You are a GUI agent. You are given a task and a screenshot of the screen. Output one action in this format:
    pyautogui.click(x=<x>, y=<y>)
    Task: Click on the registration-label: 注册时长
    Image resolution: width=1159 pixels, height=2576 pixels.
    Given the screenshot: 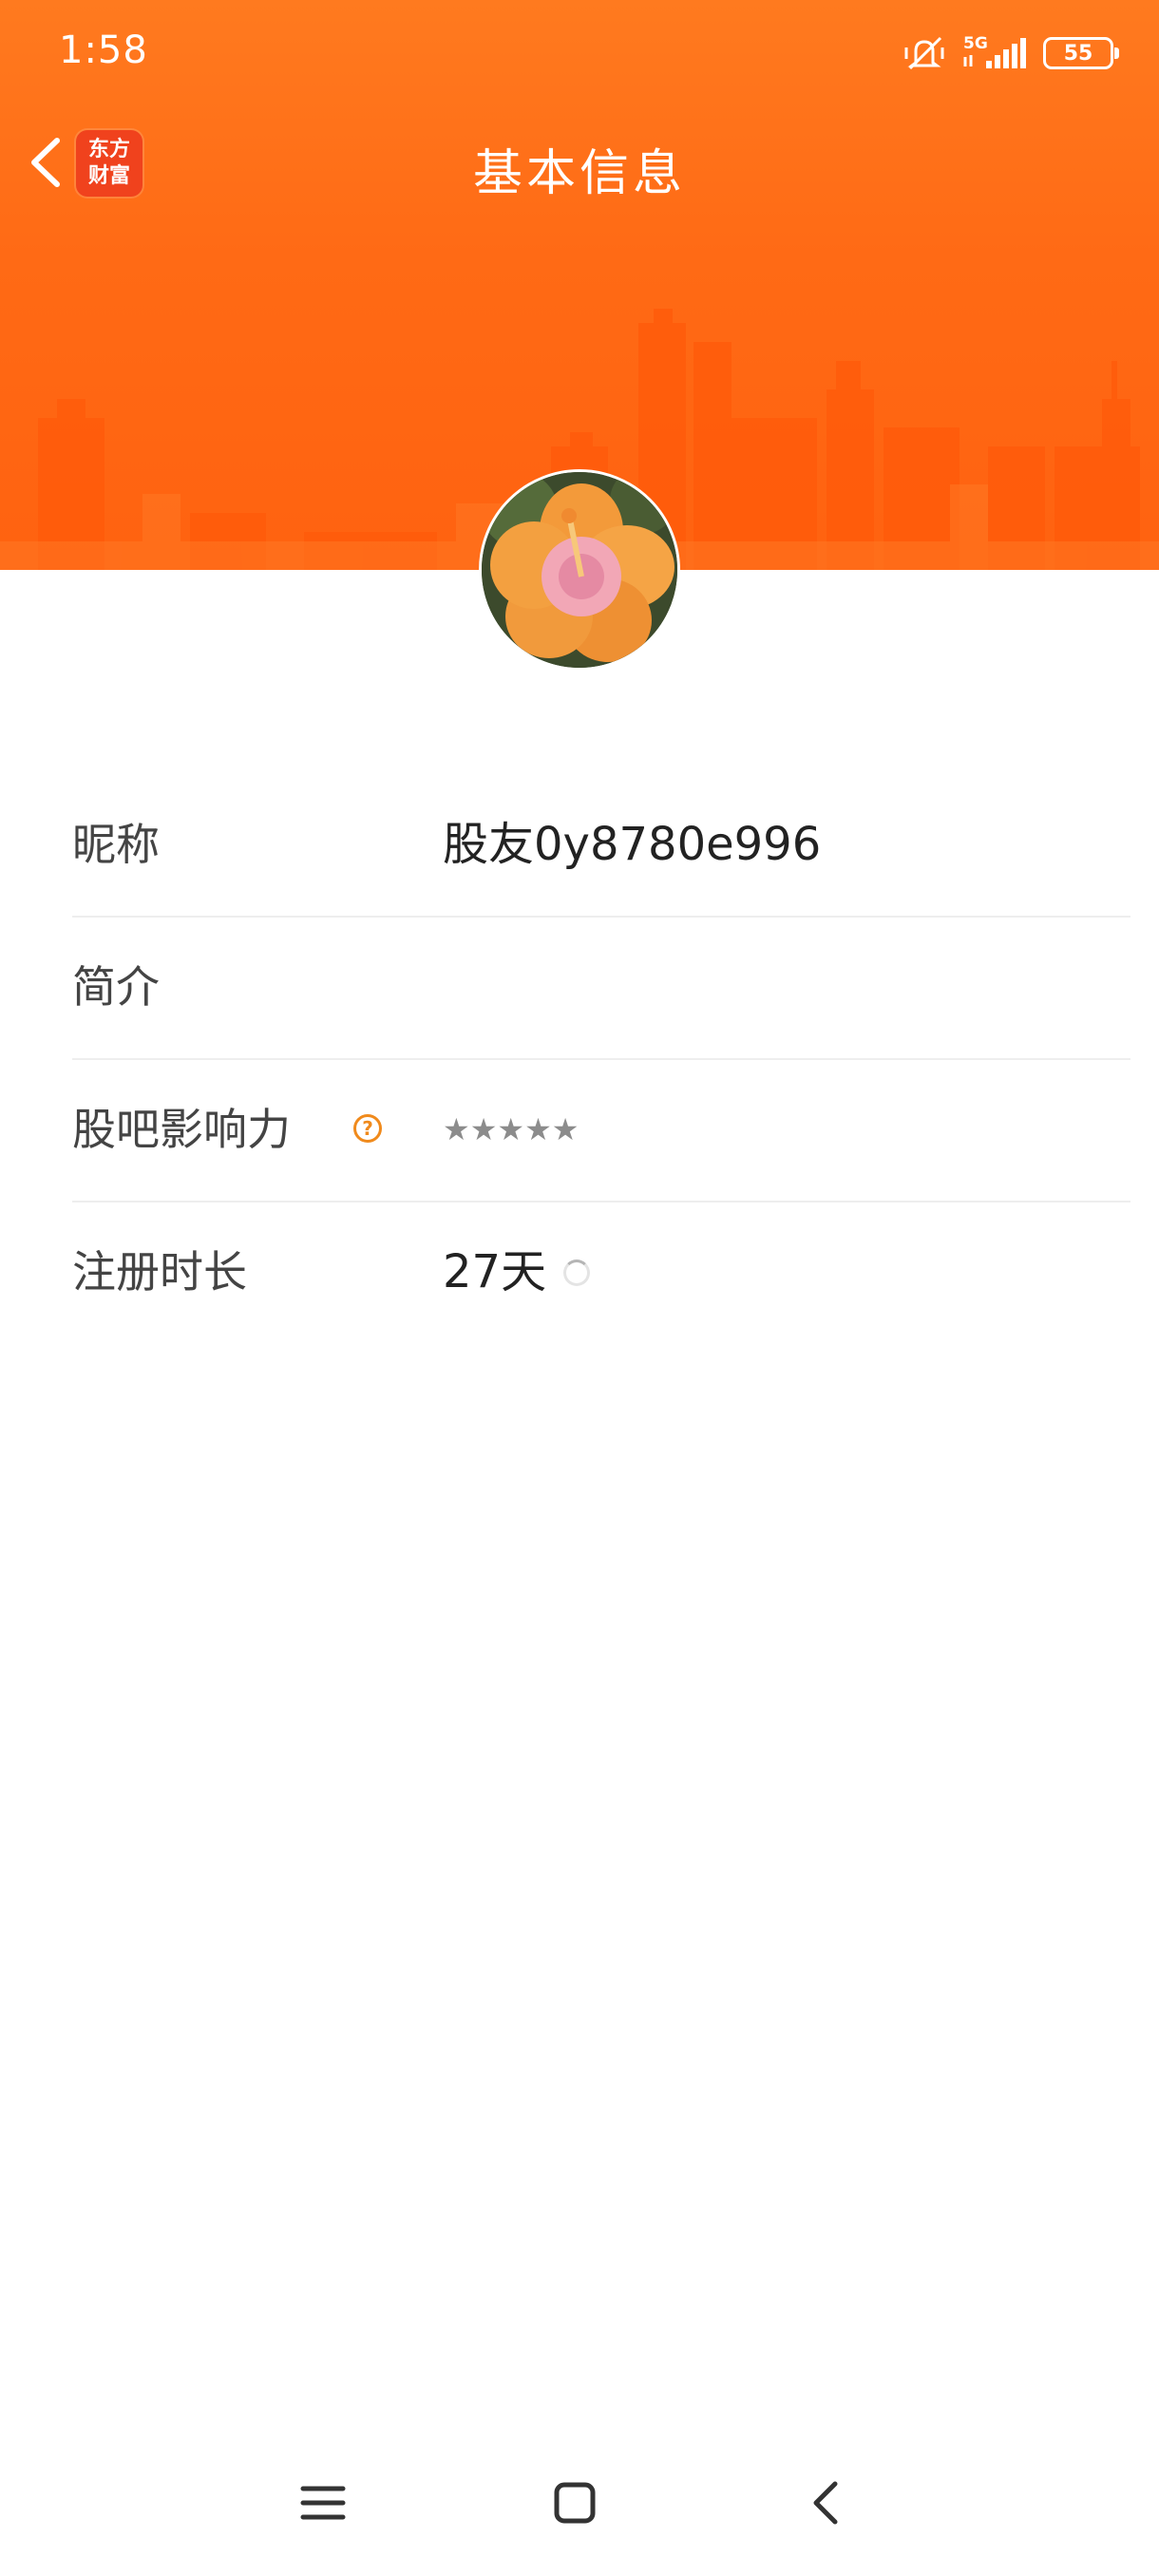 What is the action you would take?
    pyautogui.click(x=159, y=1271)
    